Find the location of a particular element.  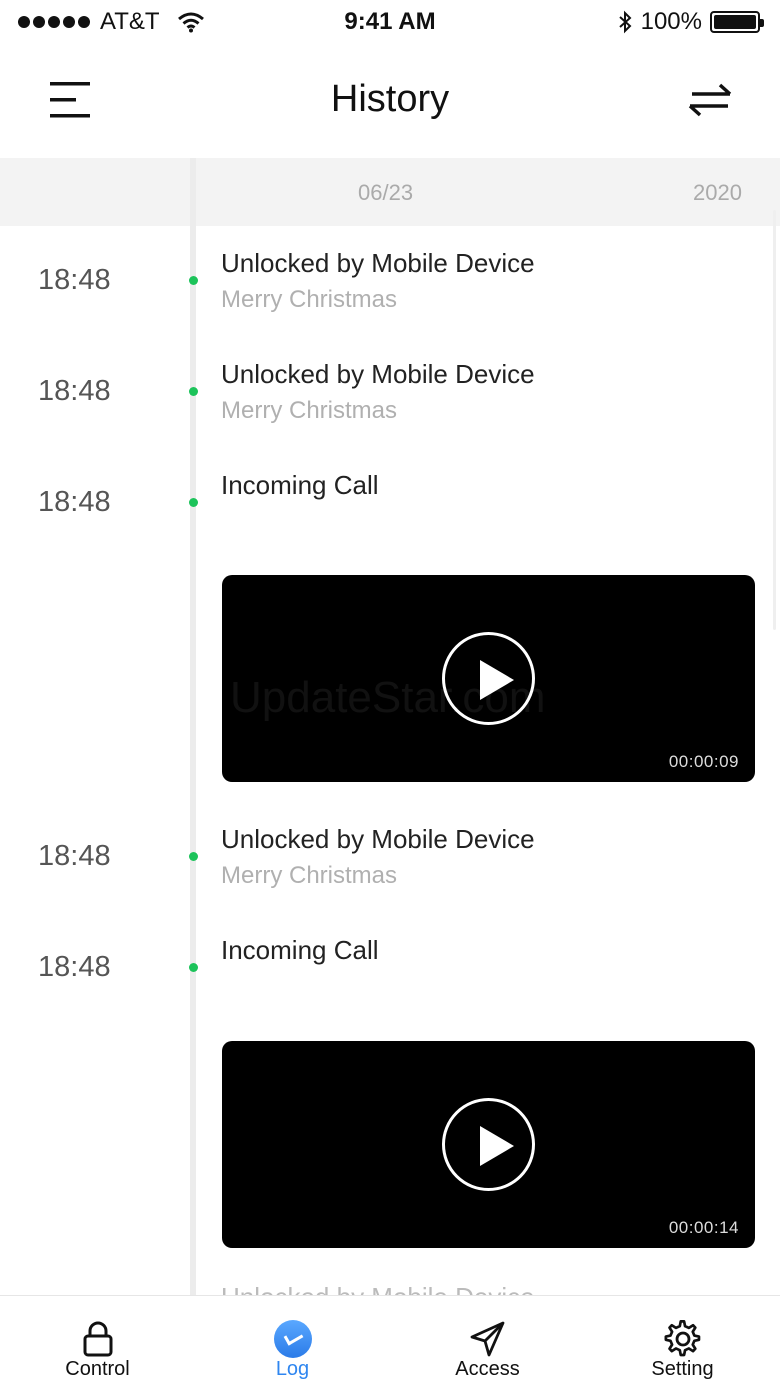

date-header: 06/23 2020 is located at coordinates (390, 192).